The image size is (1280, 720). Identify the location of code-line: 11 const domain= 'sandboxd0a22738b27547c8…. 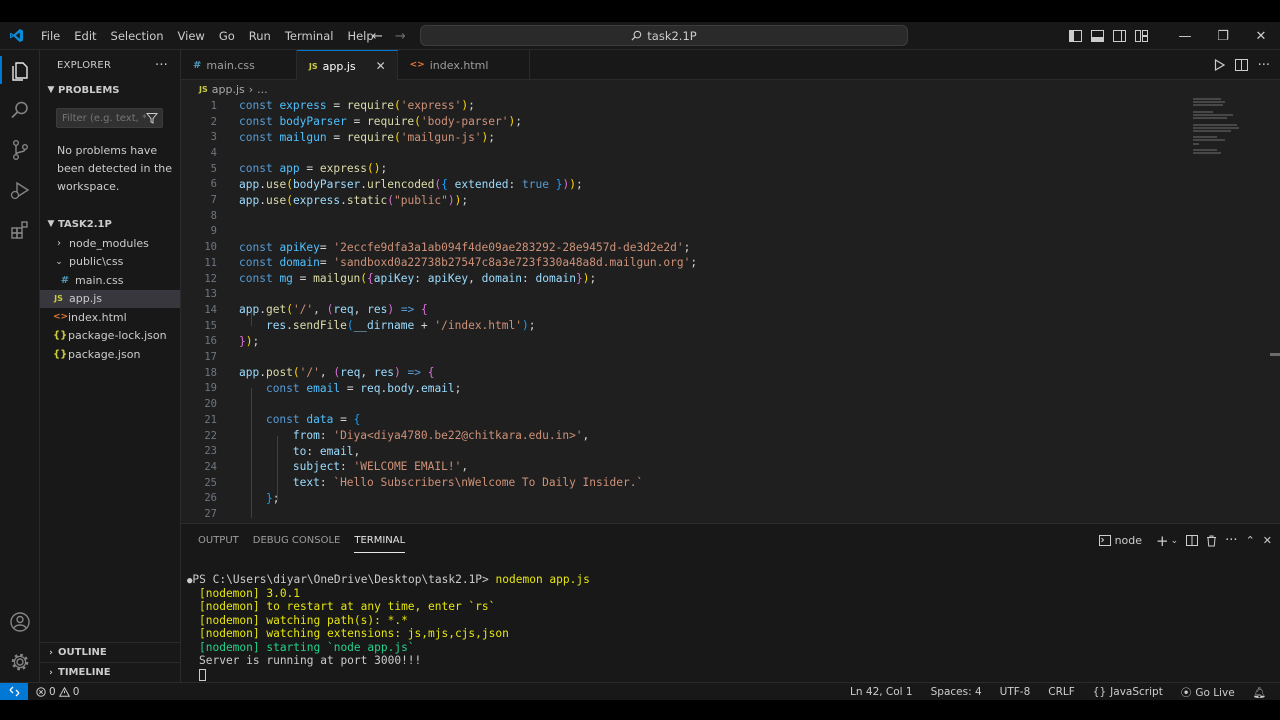
(451, 263).